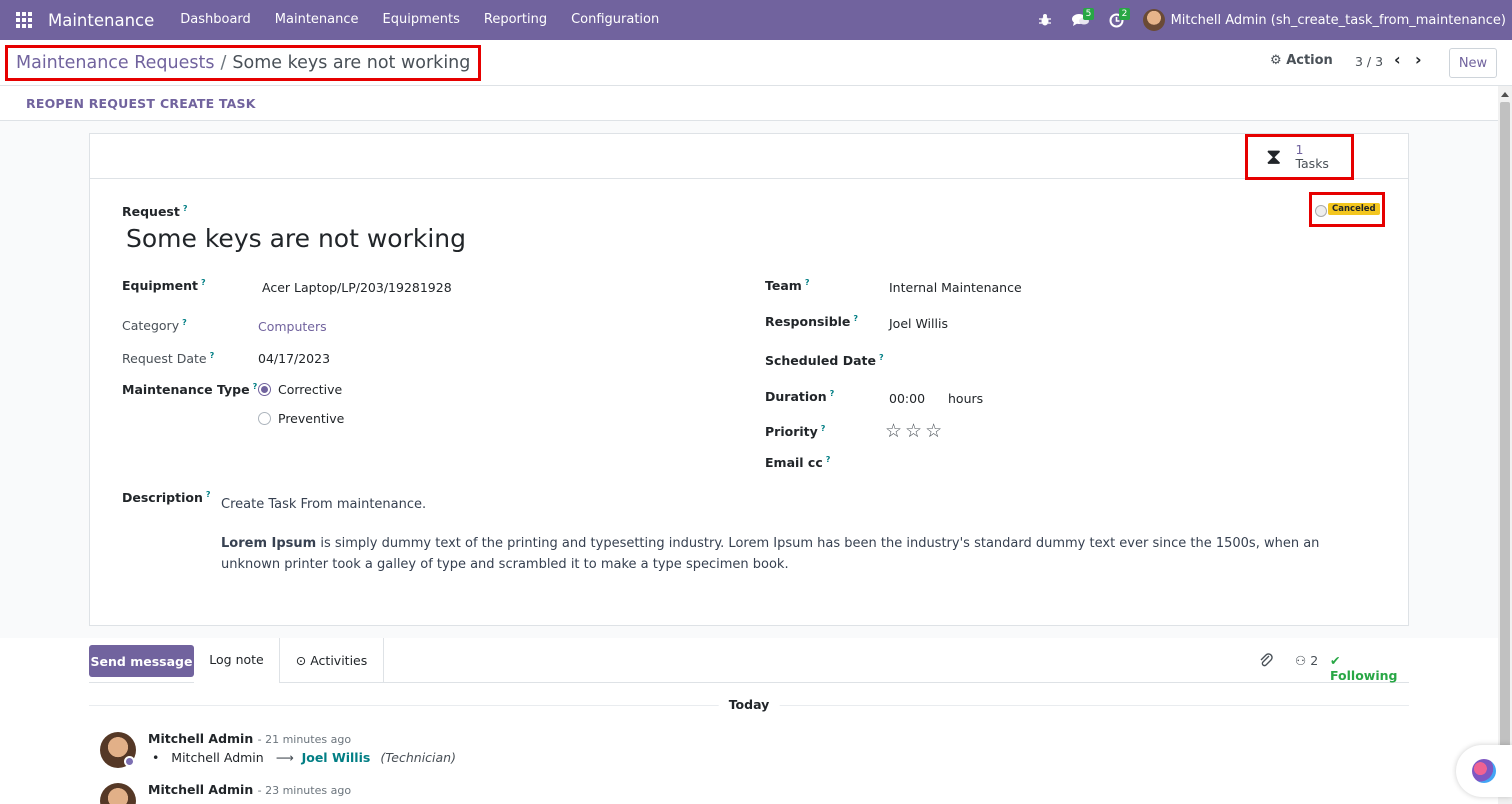 The height and width of the screenshot is (804, 1512). Describe the element at coordinates (296, 238) in the screenshot. I see `request-title: Some keys are not working` at that location.